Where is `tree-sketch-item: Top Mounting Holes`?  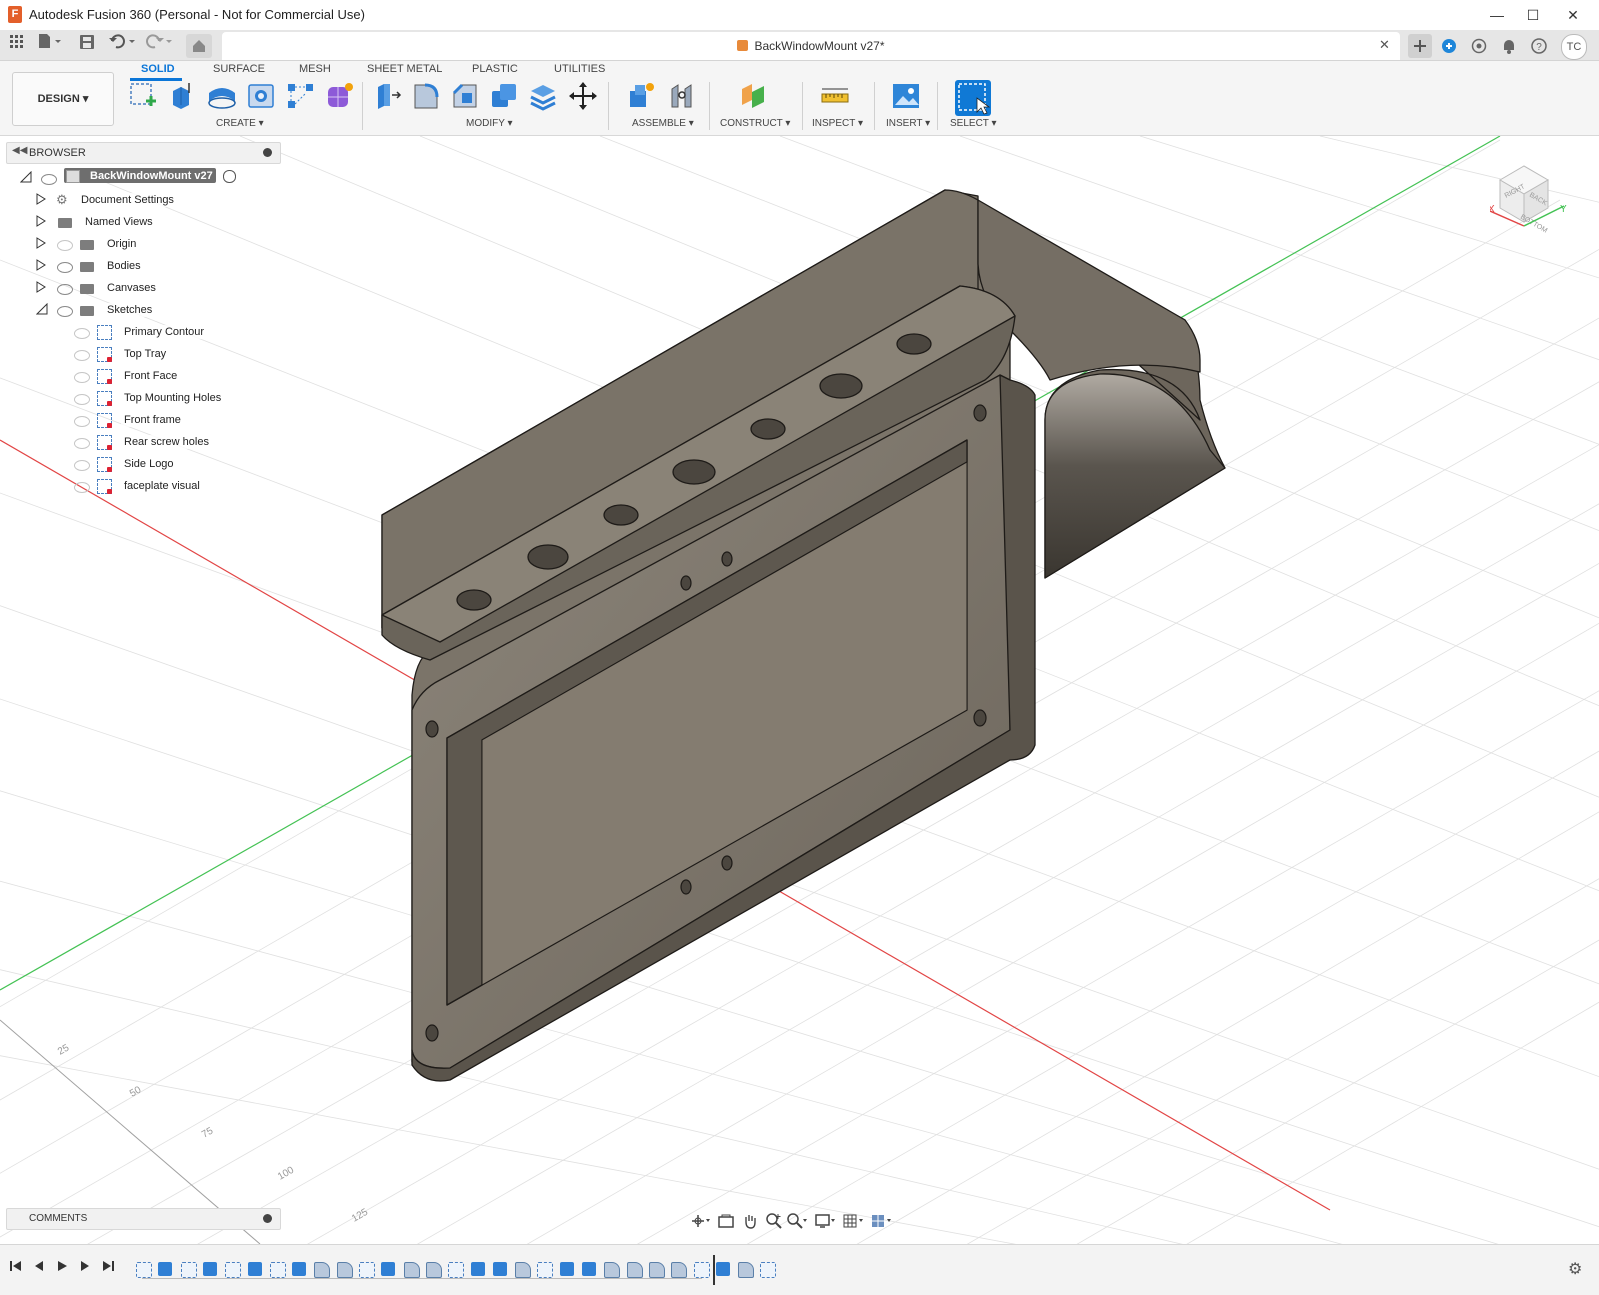 tree-sketch-item: Top Mounting Holes is located at coordinates (173, 398).